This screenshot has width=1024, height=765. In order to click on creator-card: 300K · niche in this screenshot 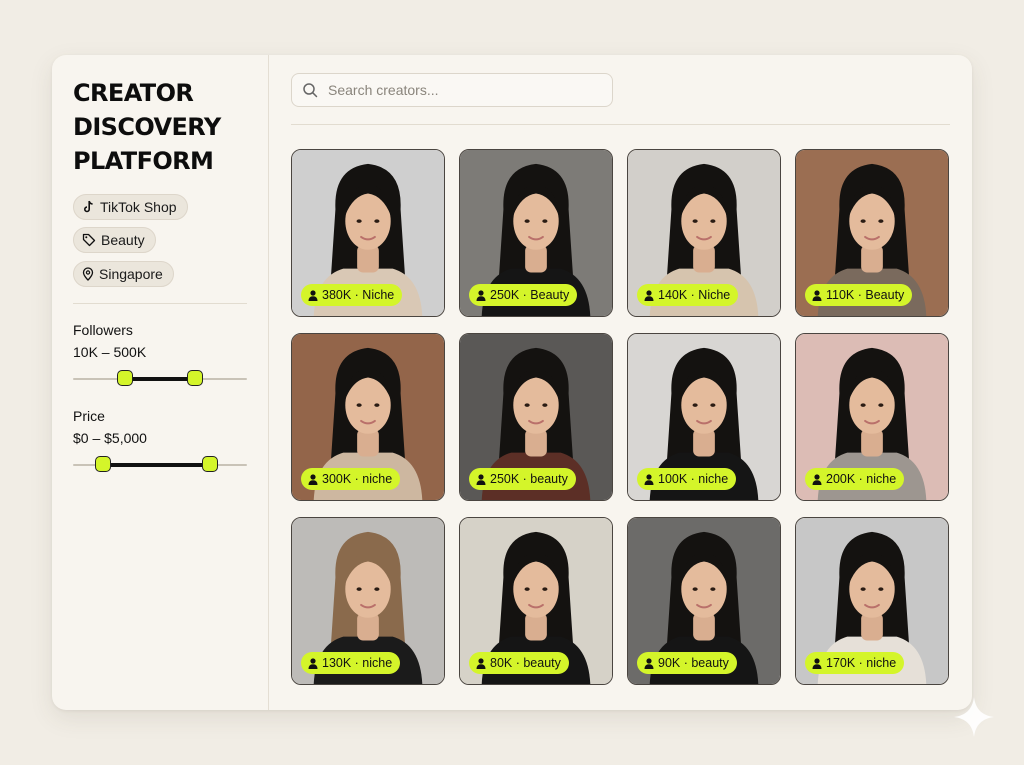, I will do `click(368, 417)`.